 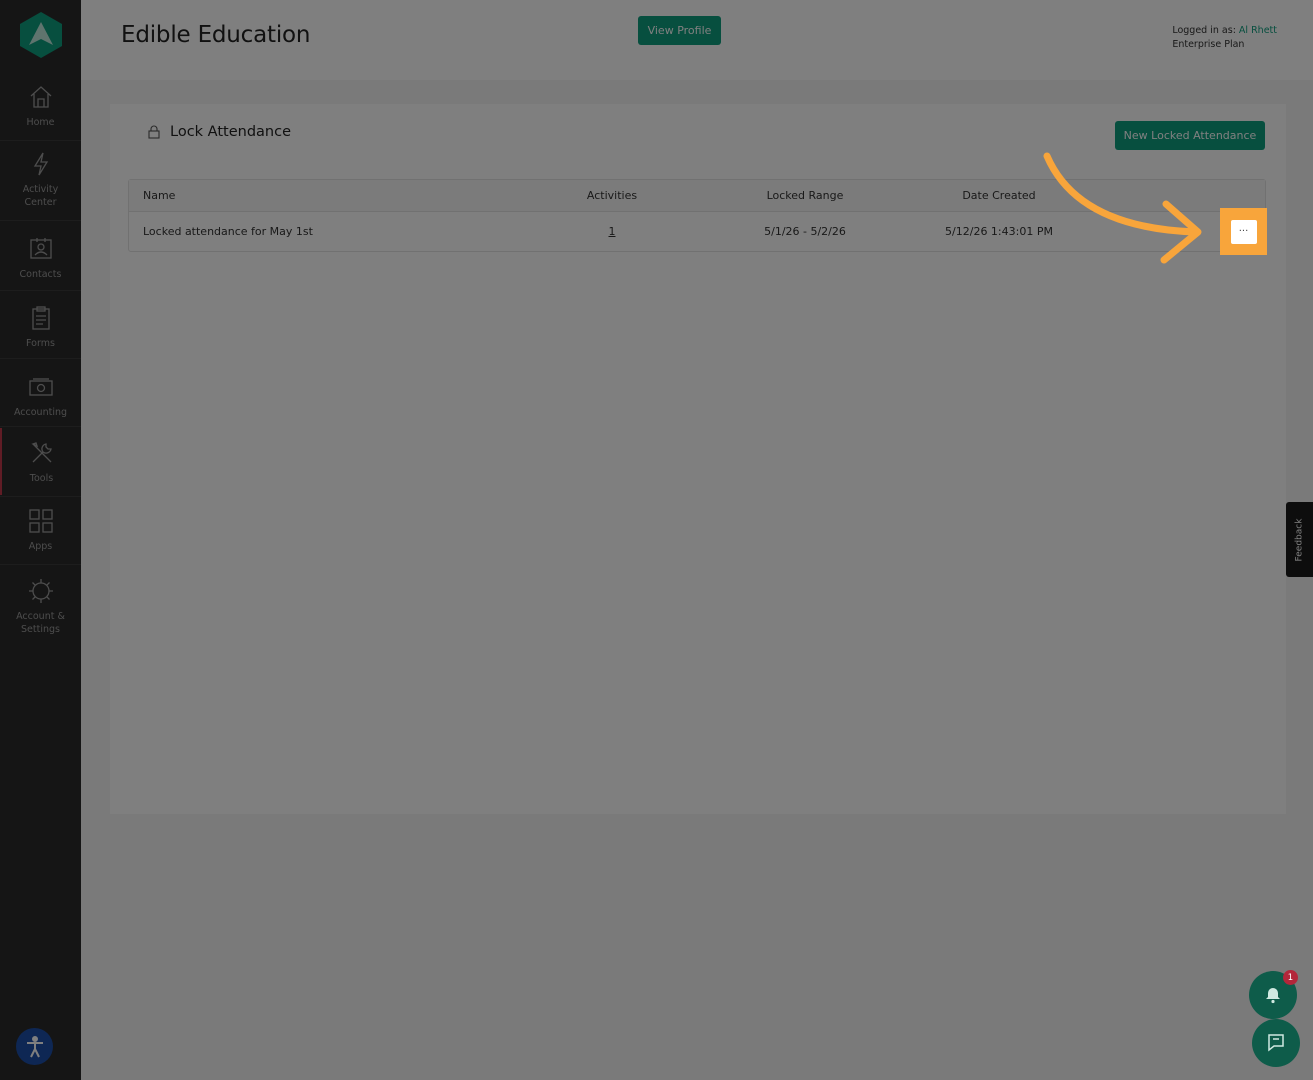 I want to click on sidebar-item-account-settings: Account & Settings, so click(x=40, y=607).